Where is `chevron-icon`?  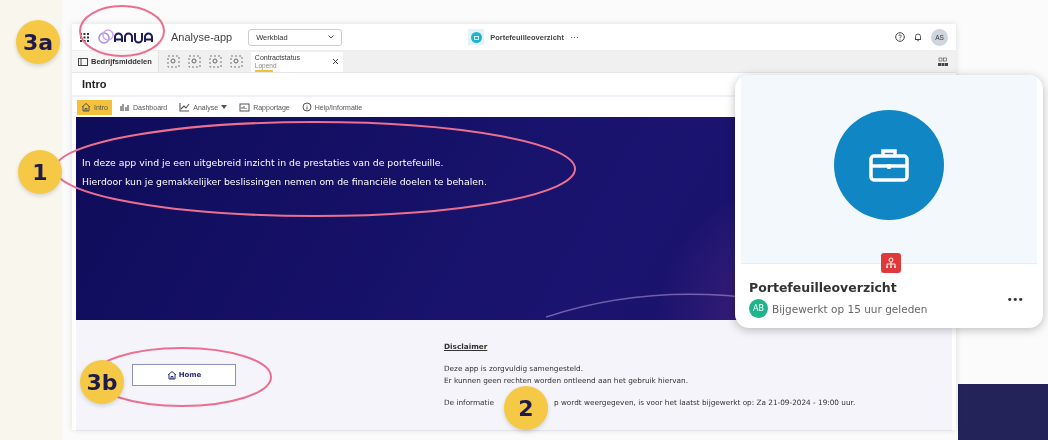 chevron-icon is located at coordinates (331, 37).